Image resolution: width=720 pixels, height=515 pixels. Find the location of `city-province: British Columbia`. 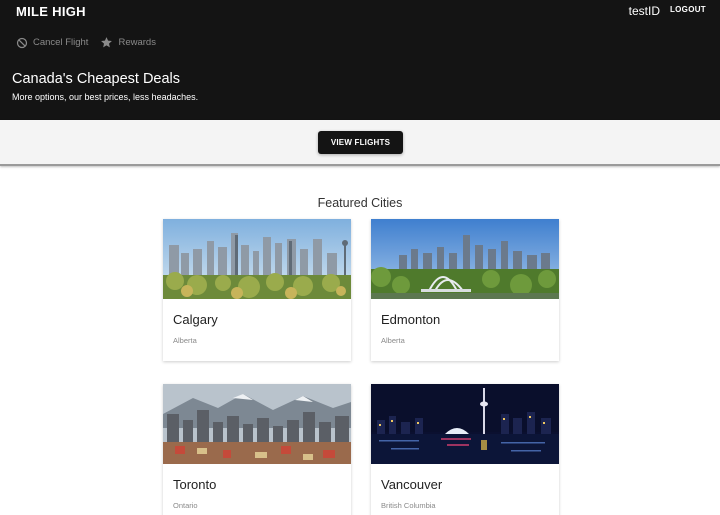

city-province: British Columbia is located at coordinates (408, 505).